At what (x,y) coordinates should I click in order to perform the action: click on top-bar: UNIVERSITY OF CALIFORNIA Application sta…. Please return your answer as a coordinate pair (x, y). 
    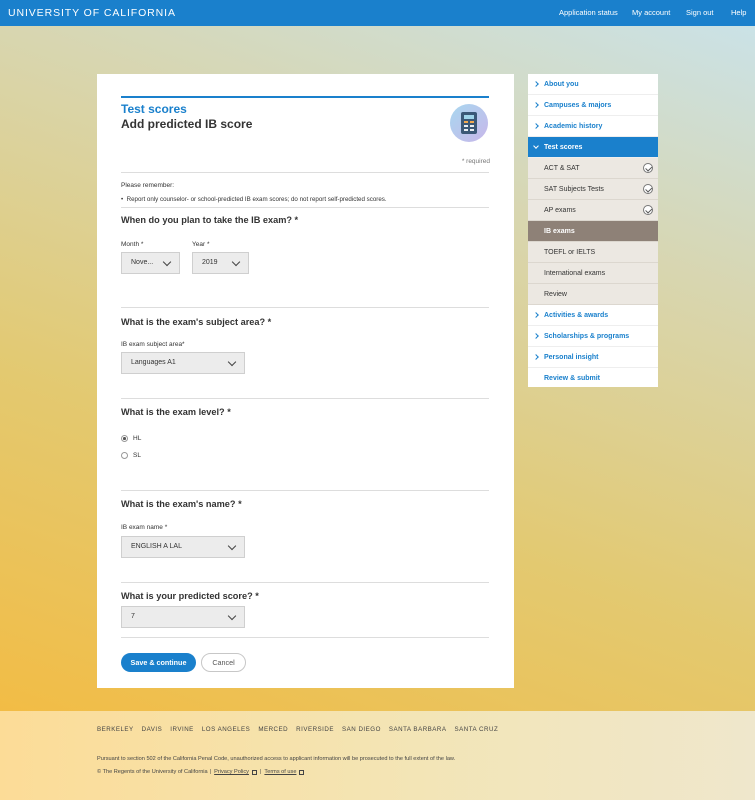
    Looking at the image, I should click on (377, 13).